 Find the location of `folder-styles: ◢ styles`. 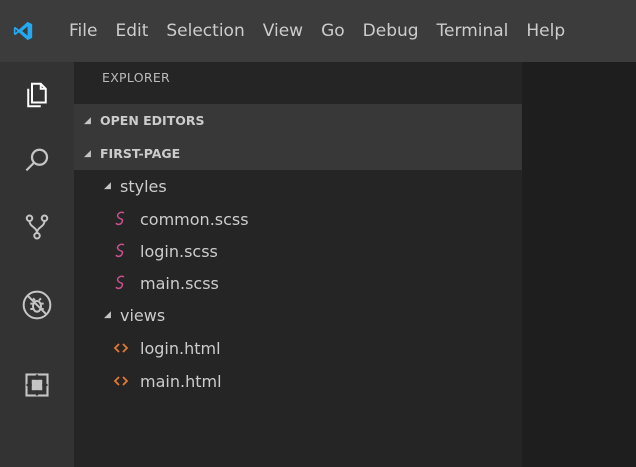

folder-styles: ◢ styles is located at coordinates (298, 186).